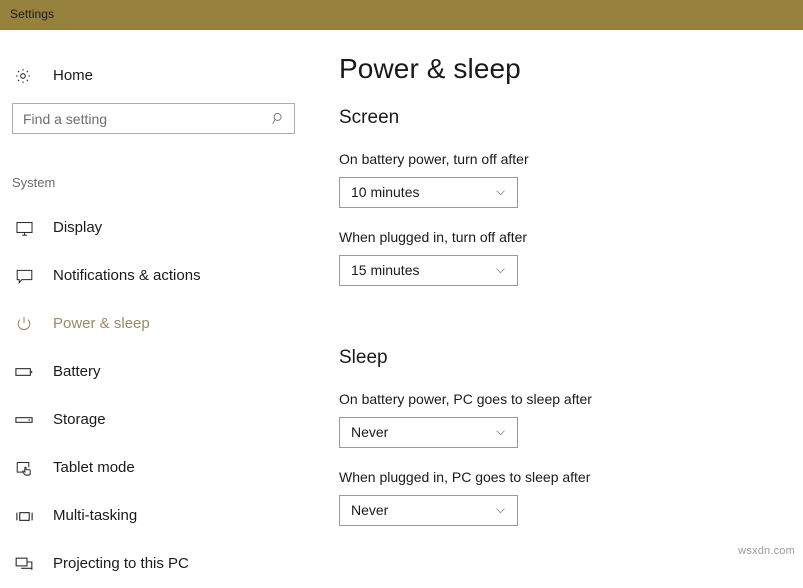 The width and height of the screenshot is (803, 588). Describe the element at coordinates (159, 468) in the screenshot. I see `sidebar-item-tablet-mode: Tablet mode` at that location.